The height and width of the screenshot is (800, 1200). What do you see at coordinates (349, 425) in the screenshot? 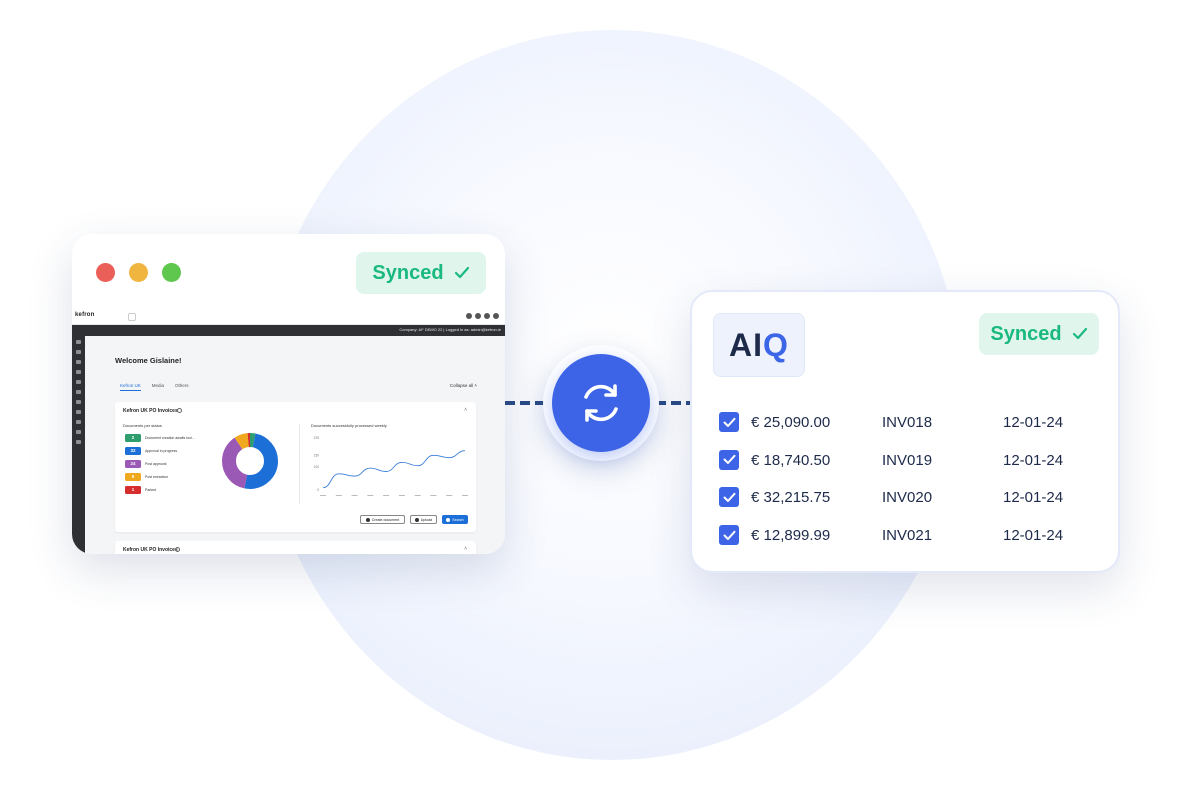
I see `weekly-section-title: Documents successfully processed weekly` at bounding box center [349, 425].